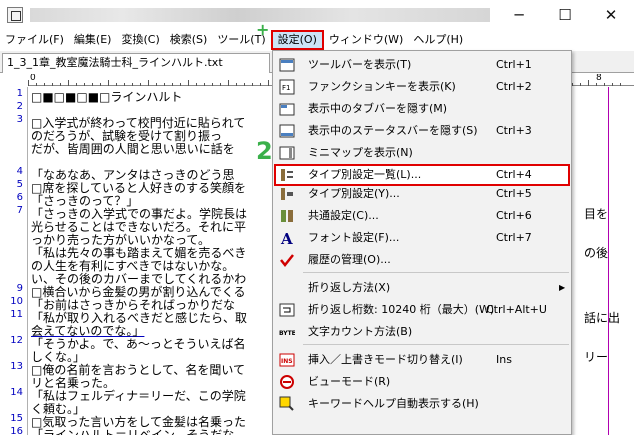 The image size is (634, 435). I want to click on minimap-icon, so click(287, 153).